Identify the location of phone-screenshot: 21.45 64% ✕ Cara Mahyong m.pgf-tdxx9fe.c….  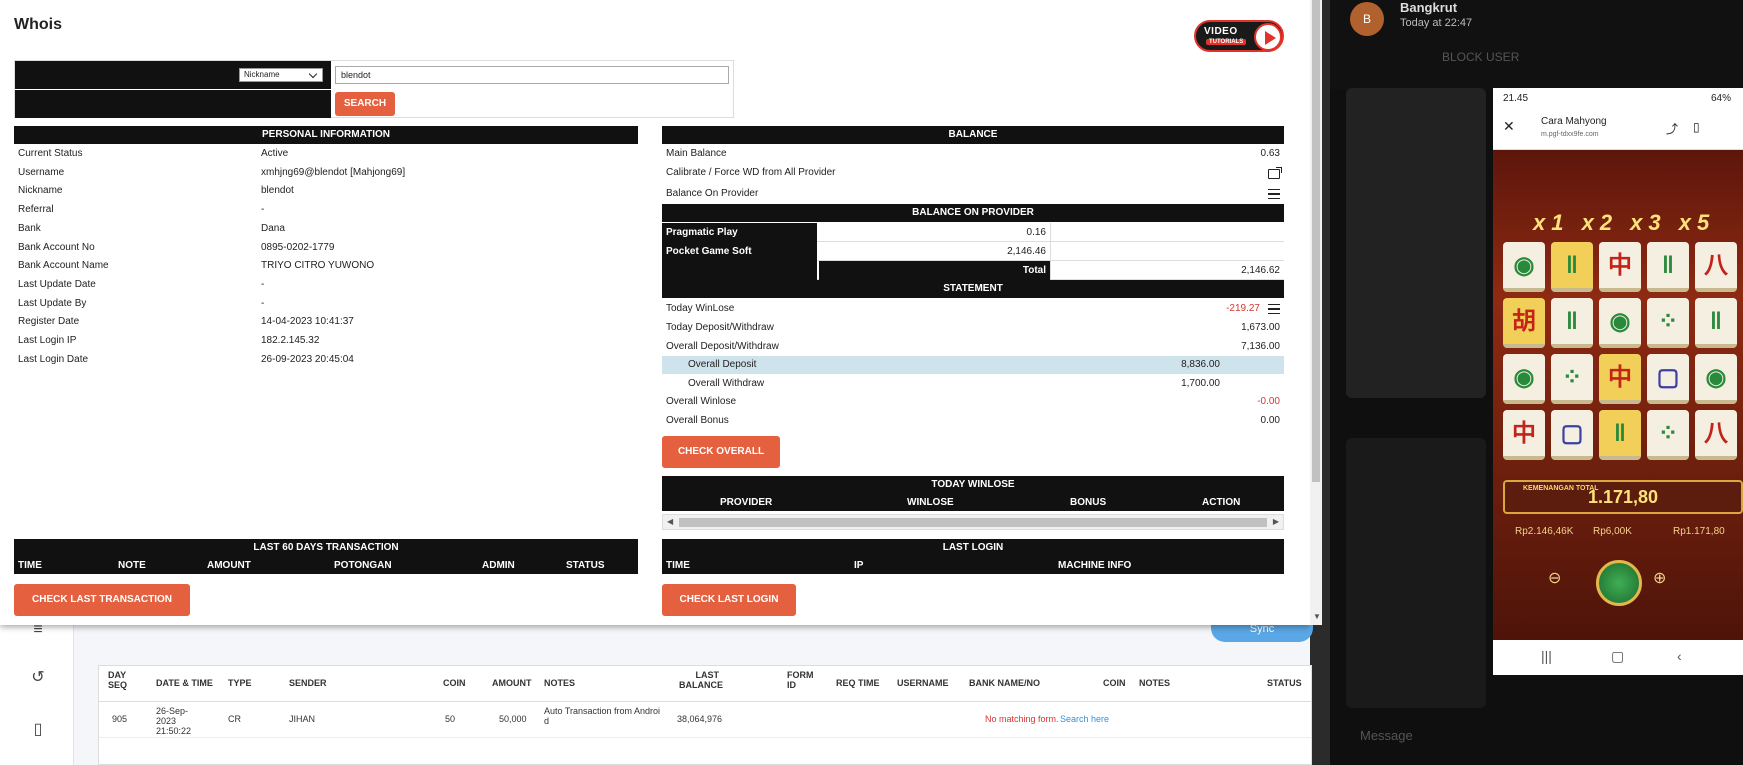
(1618, 381).